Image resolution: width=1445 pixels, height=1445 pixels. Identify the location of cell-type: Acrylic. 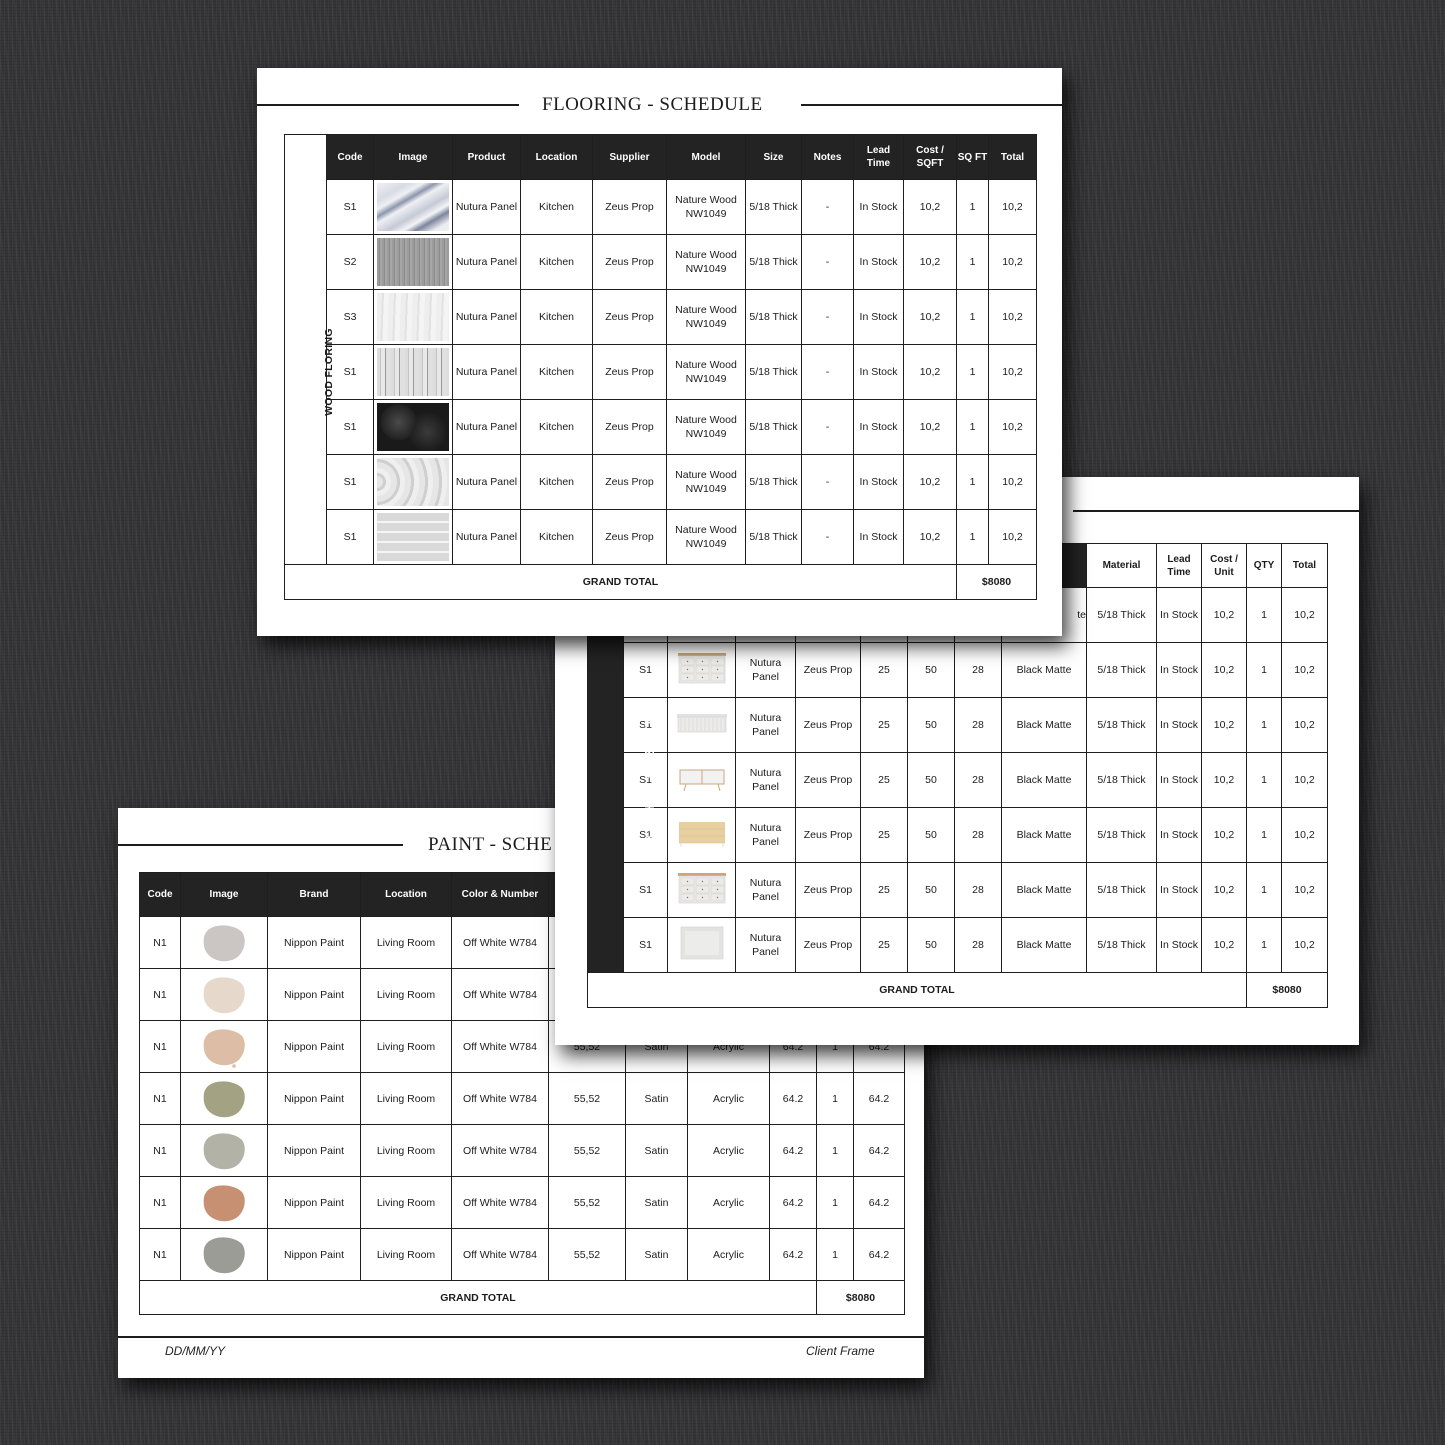
(728, 1254).